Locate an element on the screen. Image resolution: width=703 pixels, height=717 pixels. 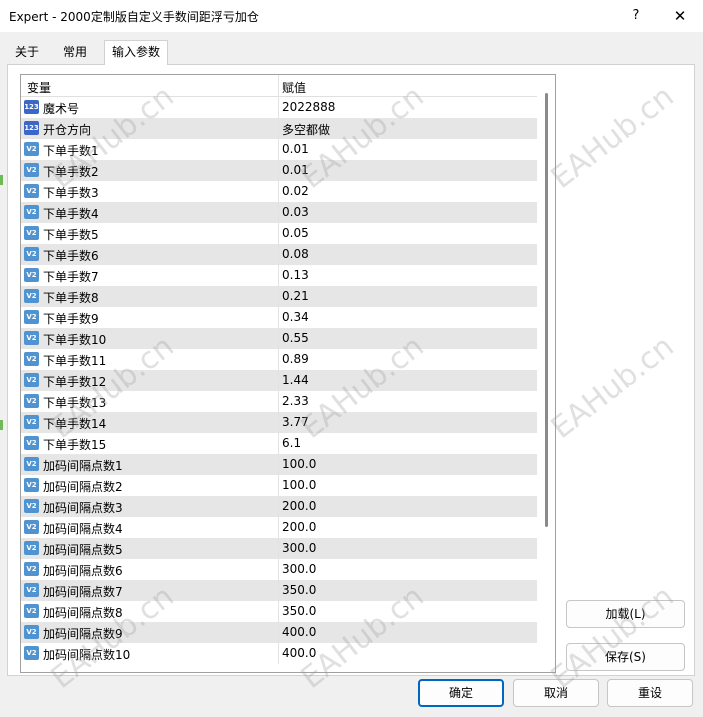
title-bar: Expert - 2000定制版自定义手数间距浮亏加仓 ? ✕ is located at coordinates (351, 16).